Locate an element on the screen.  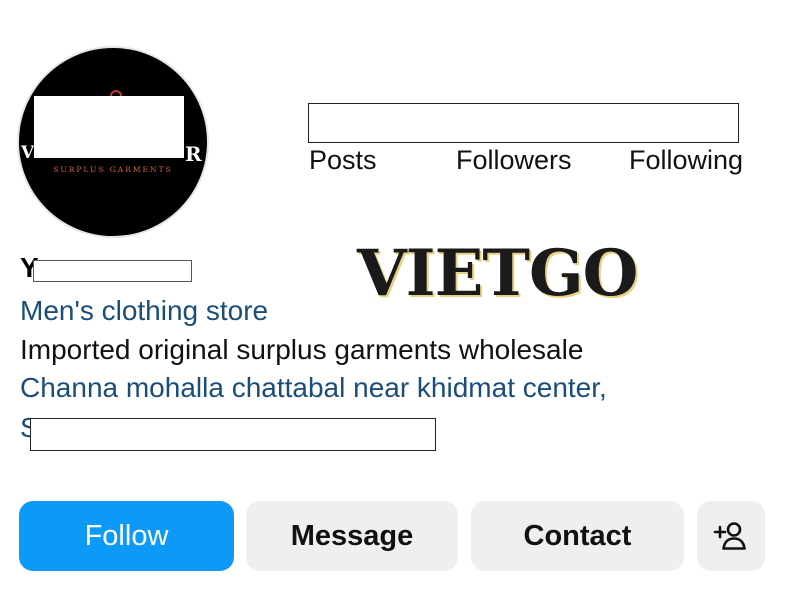
posts-label: Posts is located at coordinates (343, 160).